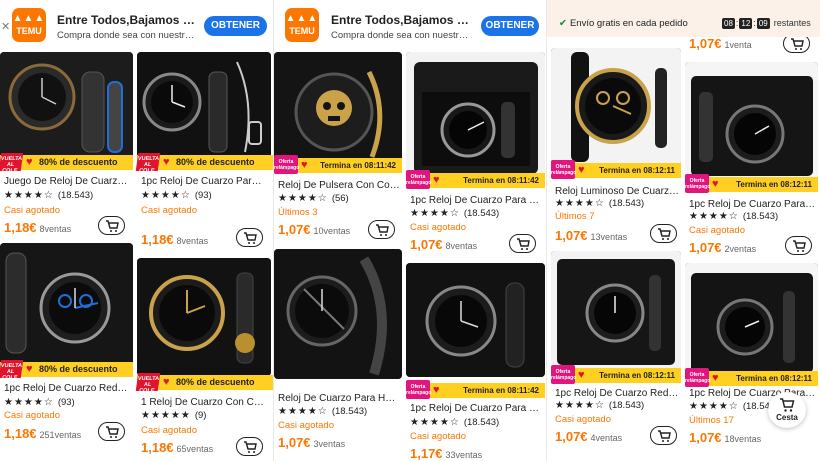 The width and height of the screenshot is (820, 461). What do you see at coordinates (563, 23) in the screenshot?
I see `check-icon: ✔` at bounding box center [563, 23].